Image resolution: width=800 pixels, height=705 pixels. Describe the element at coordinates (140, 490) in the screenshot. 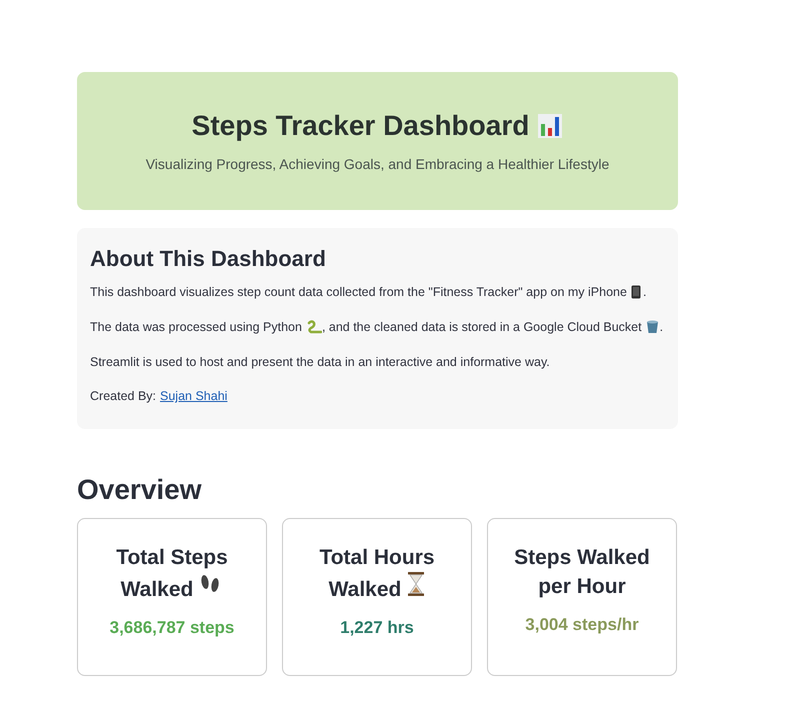

I see `section-heading: Overview` at that location.